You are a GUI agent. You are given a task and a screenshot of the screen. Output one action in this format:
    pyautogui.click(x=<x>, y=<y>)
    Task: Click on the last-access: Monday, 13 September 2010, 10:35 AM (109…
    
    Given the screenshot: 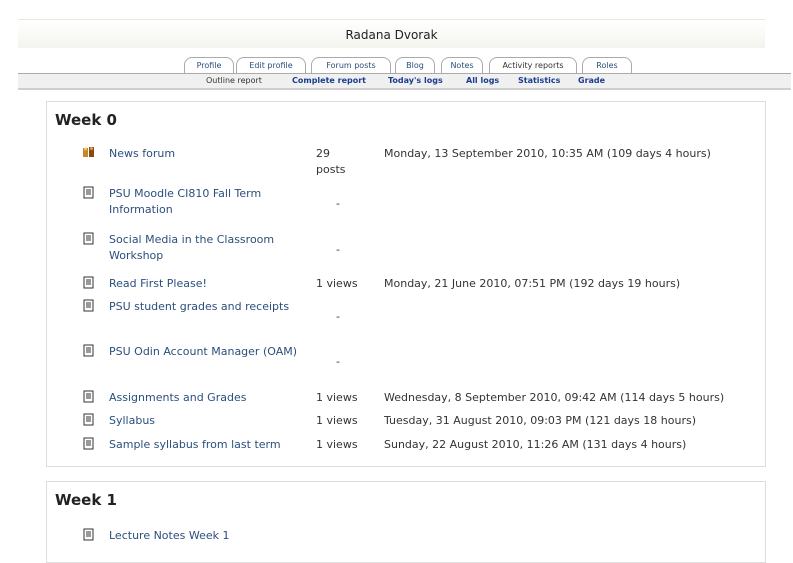 What is the action you would take?
    pyautogui.click(x=547, y=153)
    